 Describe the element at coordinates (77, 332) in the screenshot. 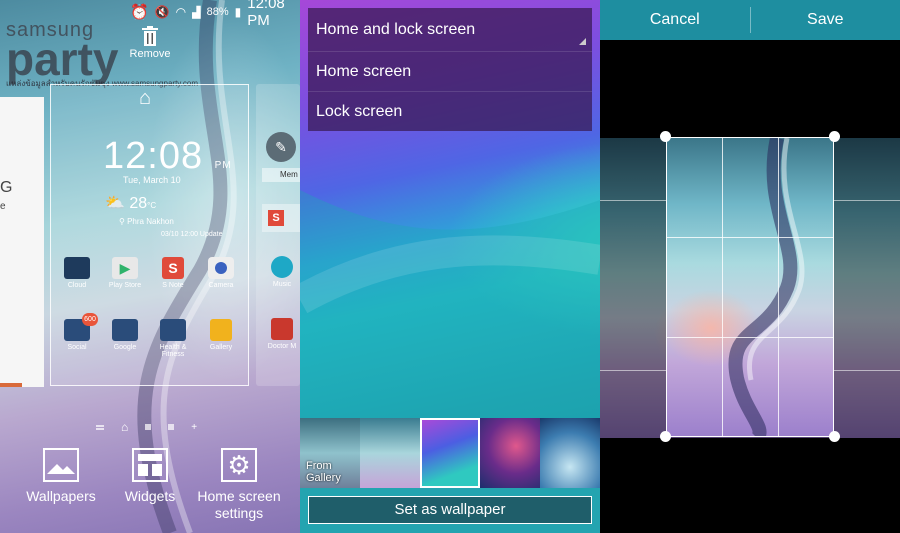

I see `app-social: 600 Social` at that location.